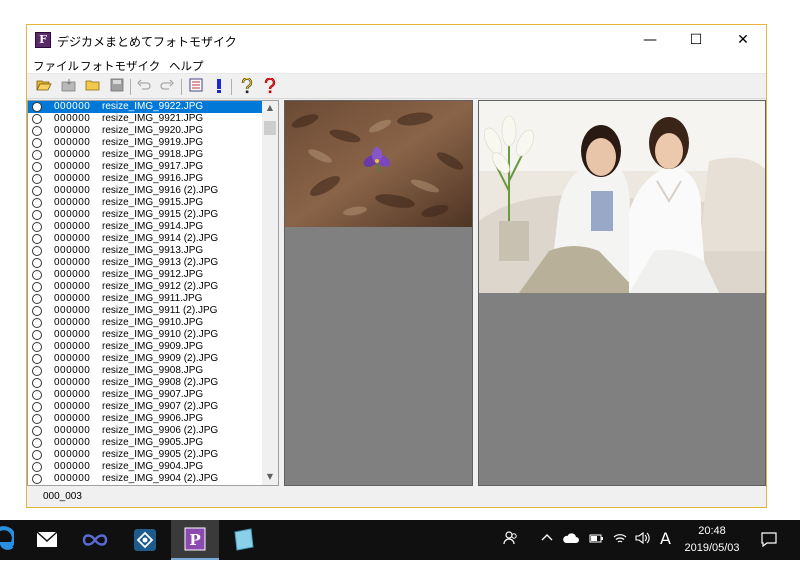  I want to click on list-item: 000000 resize_IMG_9904.JPG, so click(145, 467).